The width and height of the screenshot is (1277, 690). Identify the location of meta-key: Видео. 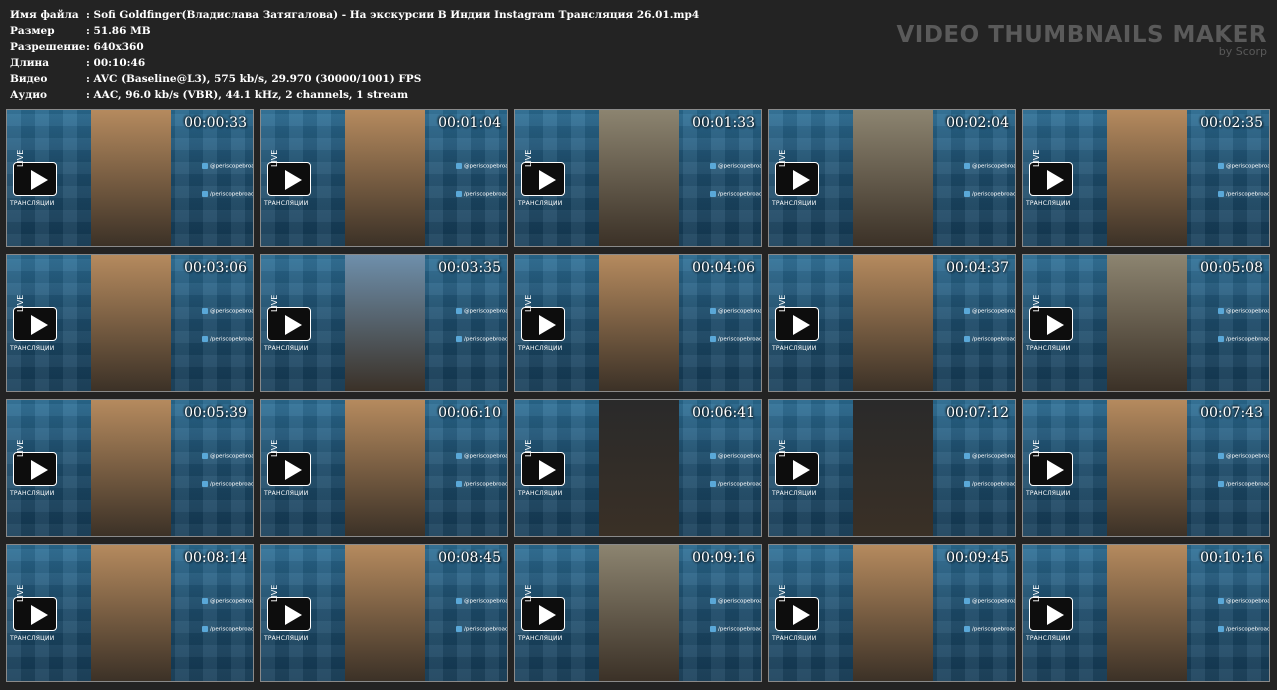
(29, 79).